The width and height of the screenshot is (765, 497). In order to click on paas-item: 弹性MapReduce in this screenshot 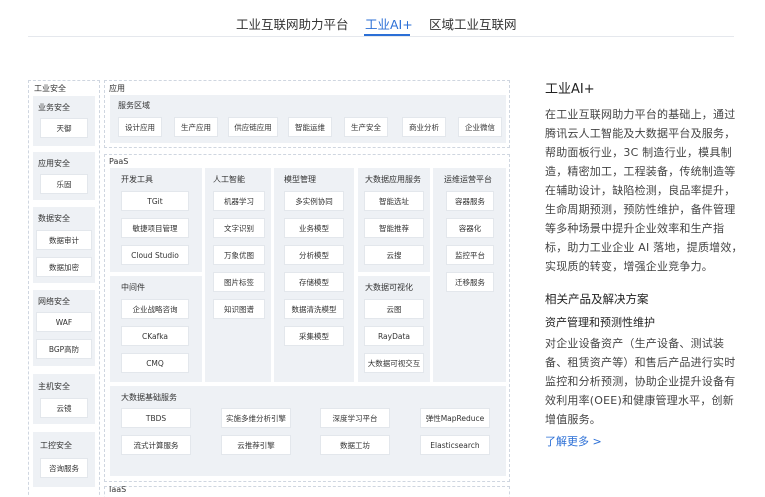, I will do `click(455, 418)`.